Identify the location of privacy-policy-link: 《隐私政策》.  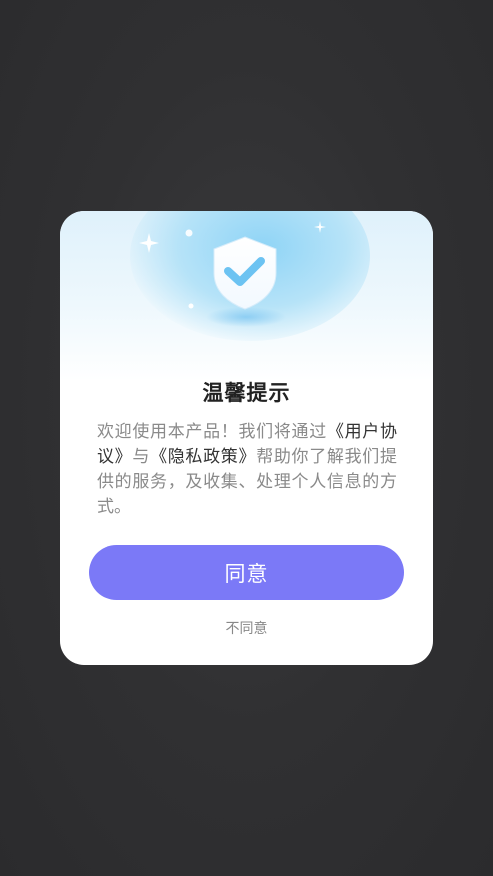
(203, 457).